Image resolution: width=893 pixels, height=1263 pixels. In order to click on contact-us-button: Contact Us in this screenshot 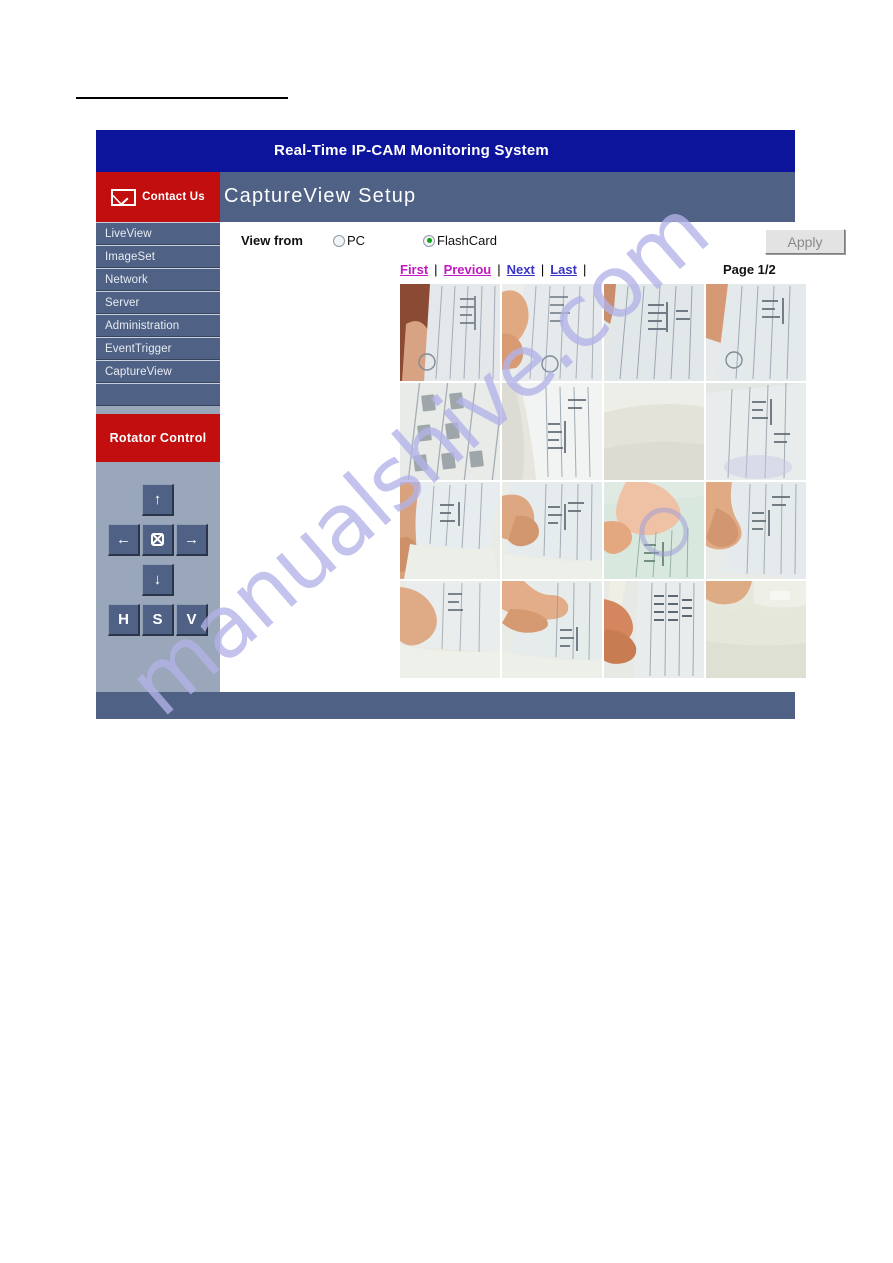, I will do `click(158, 197)`.